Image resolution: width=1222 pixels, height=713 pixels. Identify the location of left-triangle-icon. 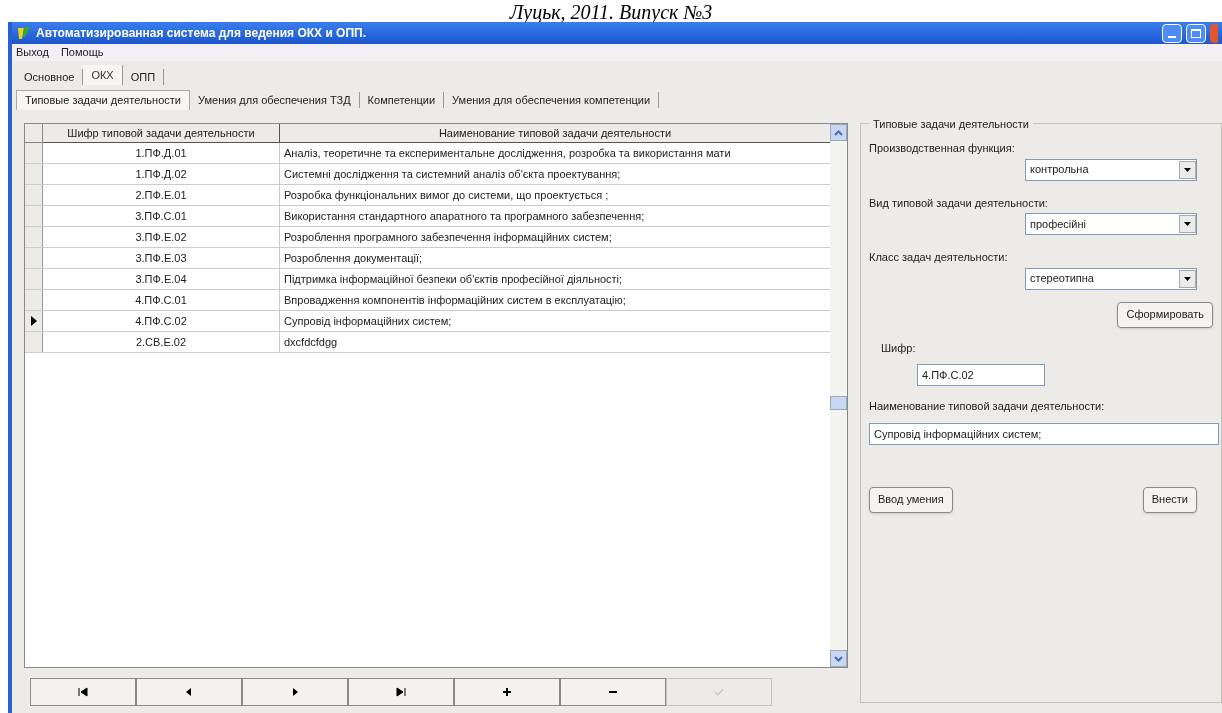
(189, 692).